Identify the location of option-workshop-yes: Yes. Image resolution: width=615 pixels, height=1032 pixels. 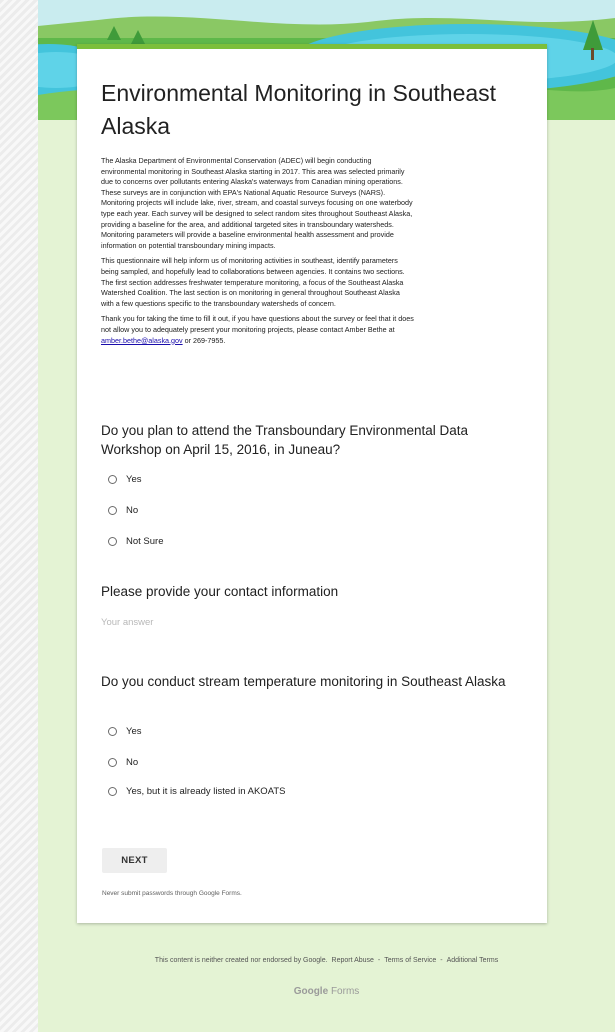
(125, 479).